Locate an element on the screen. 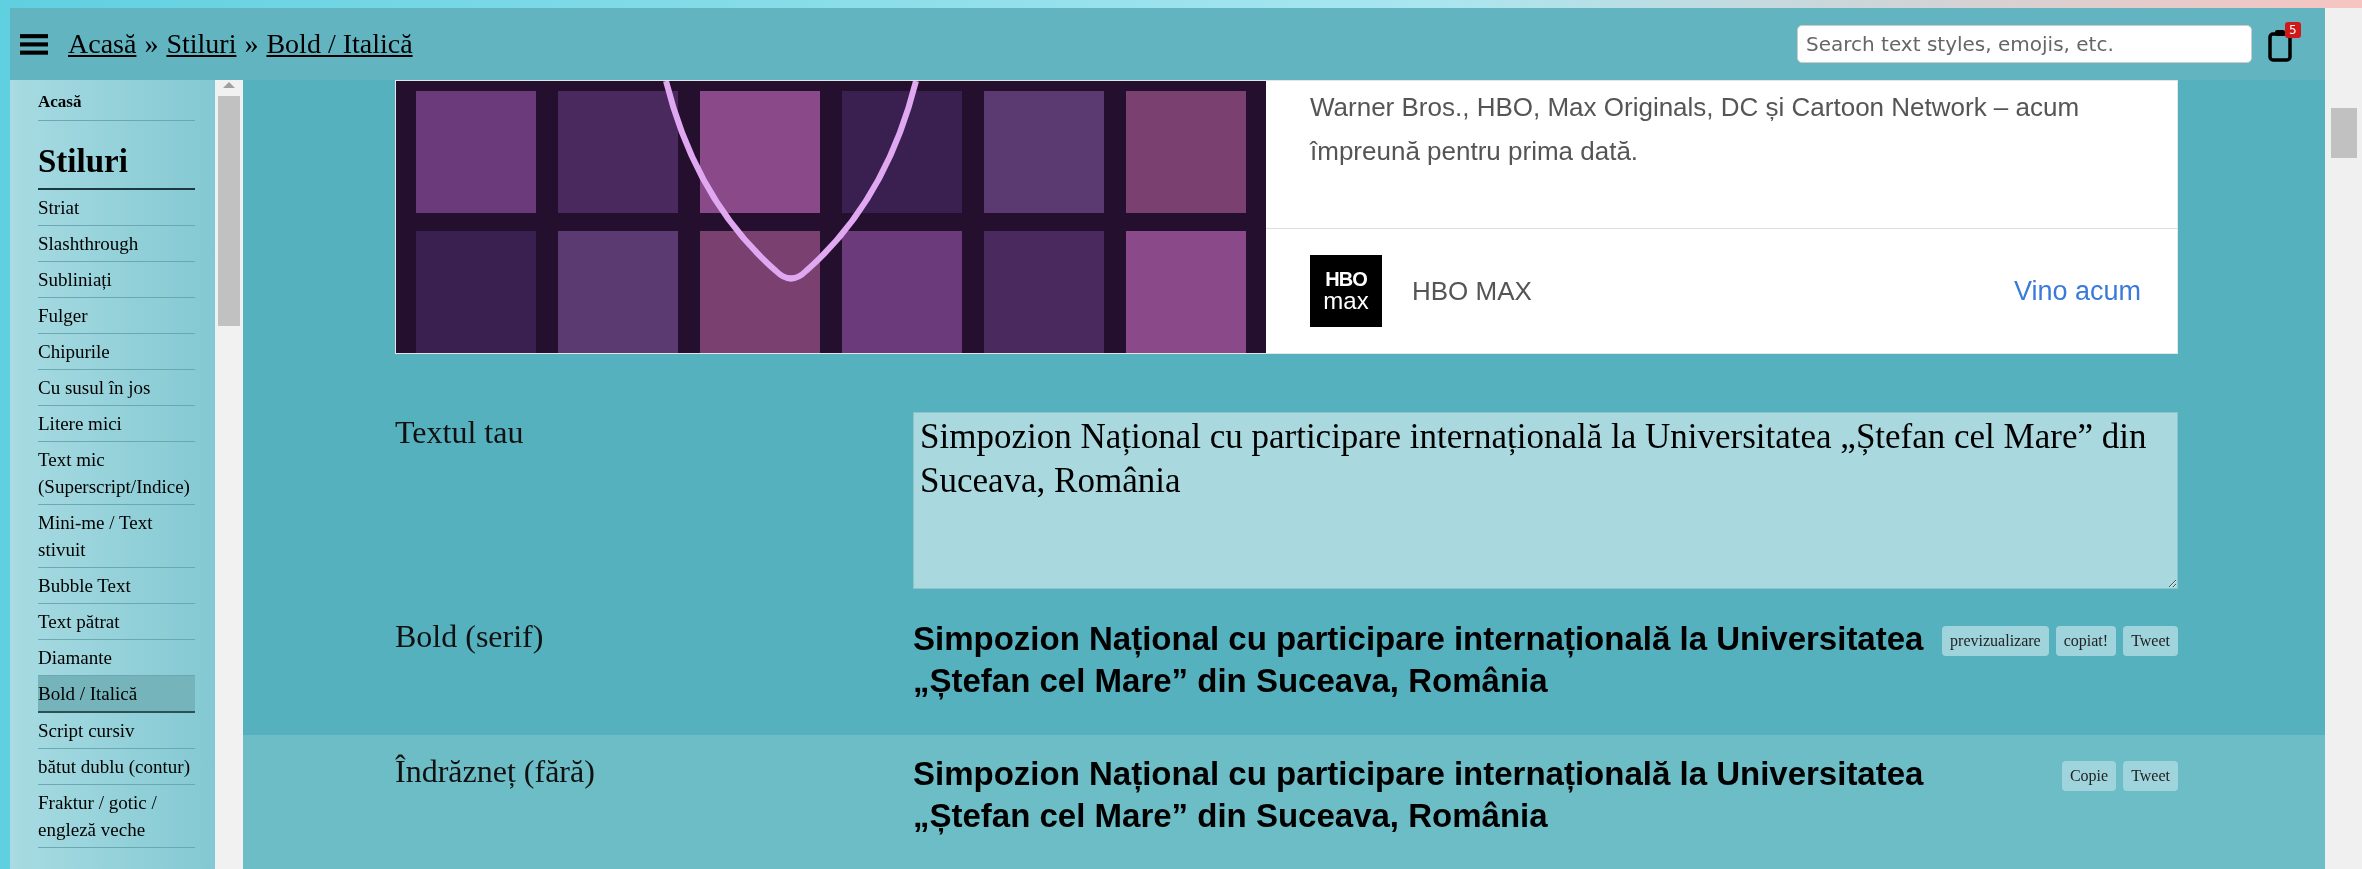  sidebar-home-link: Acasă is located at coordinates (116, 104).